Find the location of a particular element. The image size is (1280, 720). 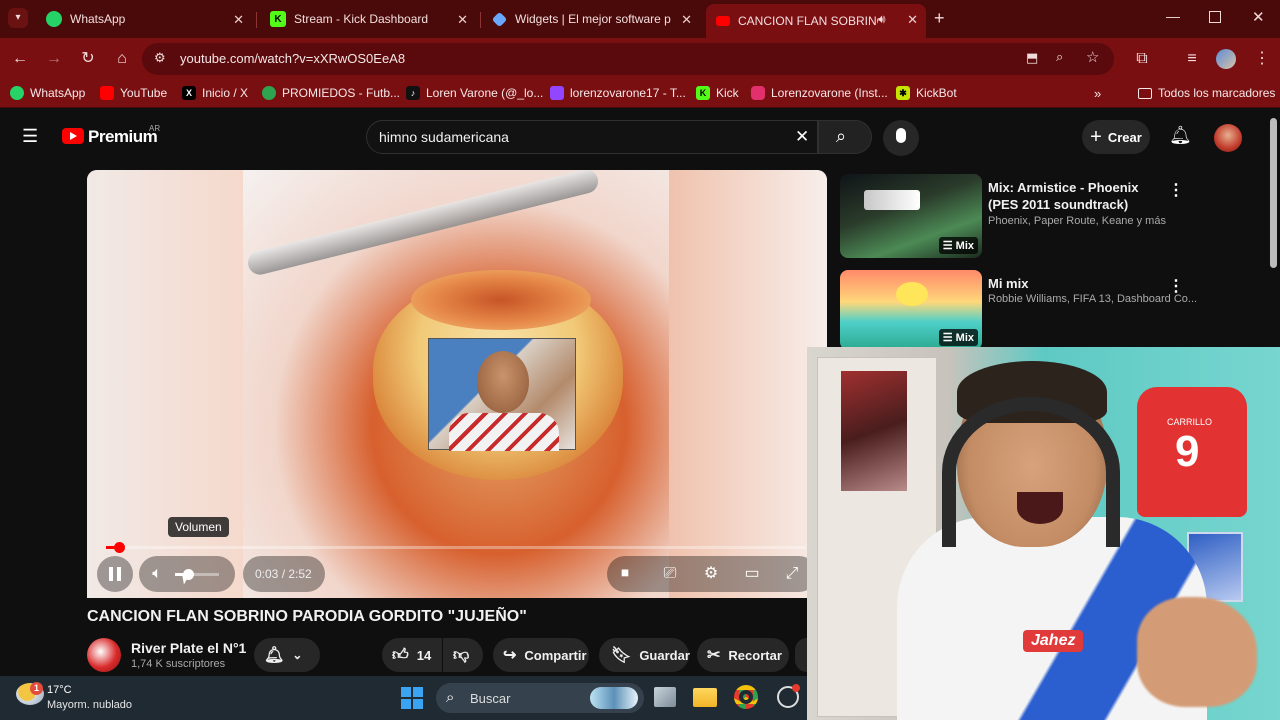

like-button: 👍︎ 14 is located at coordinates (412, 655).